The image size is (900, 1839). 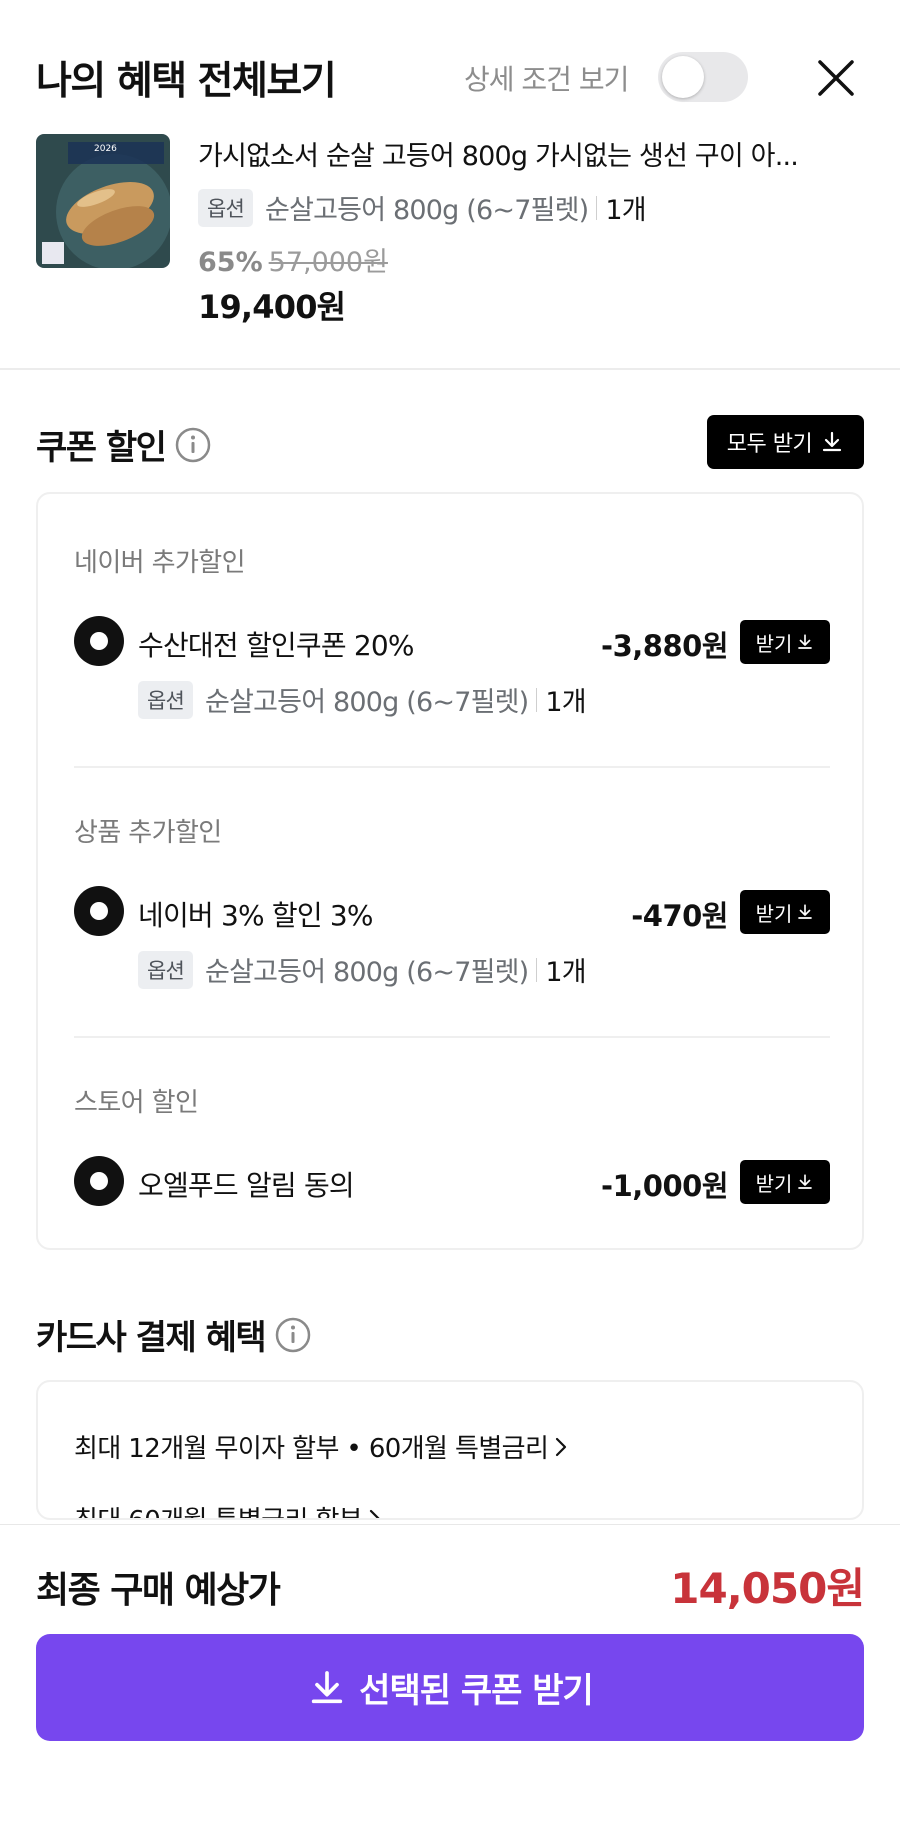 What do you see at coordinates (151, 1338) in the screenshot?
I see `card-section-label: 카드사 결제 혜택` at bounding box center [151, 1338].